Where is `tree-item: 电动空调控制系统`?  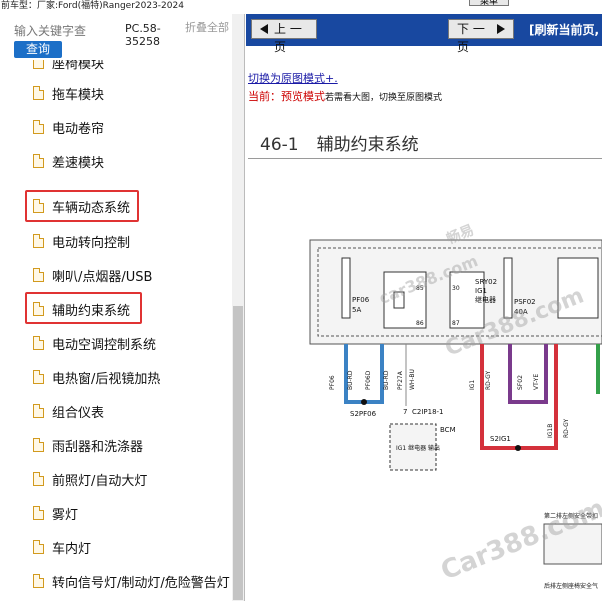
tree-item: 电动空调控制系统 is located at coordinates (94, 343).